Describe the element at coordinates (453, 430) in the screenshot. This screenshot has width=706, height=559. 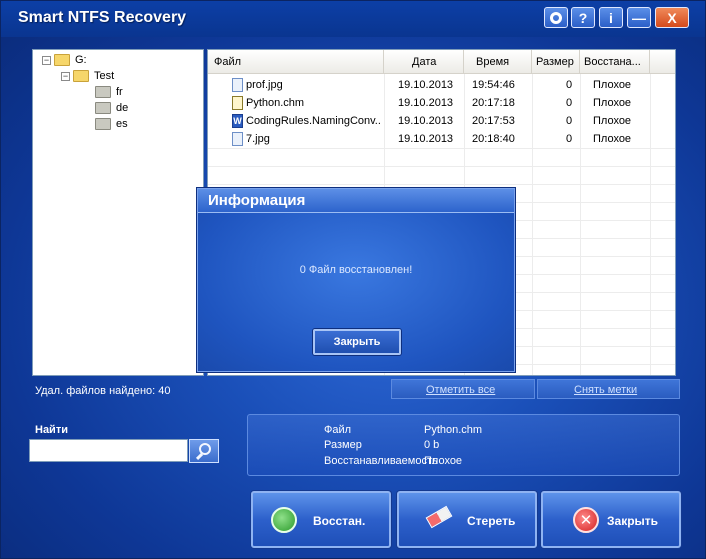
I see `detail-file-value: Python.chm` at that location.